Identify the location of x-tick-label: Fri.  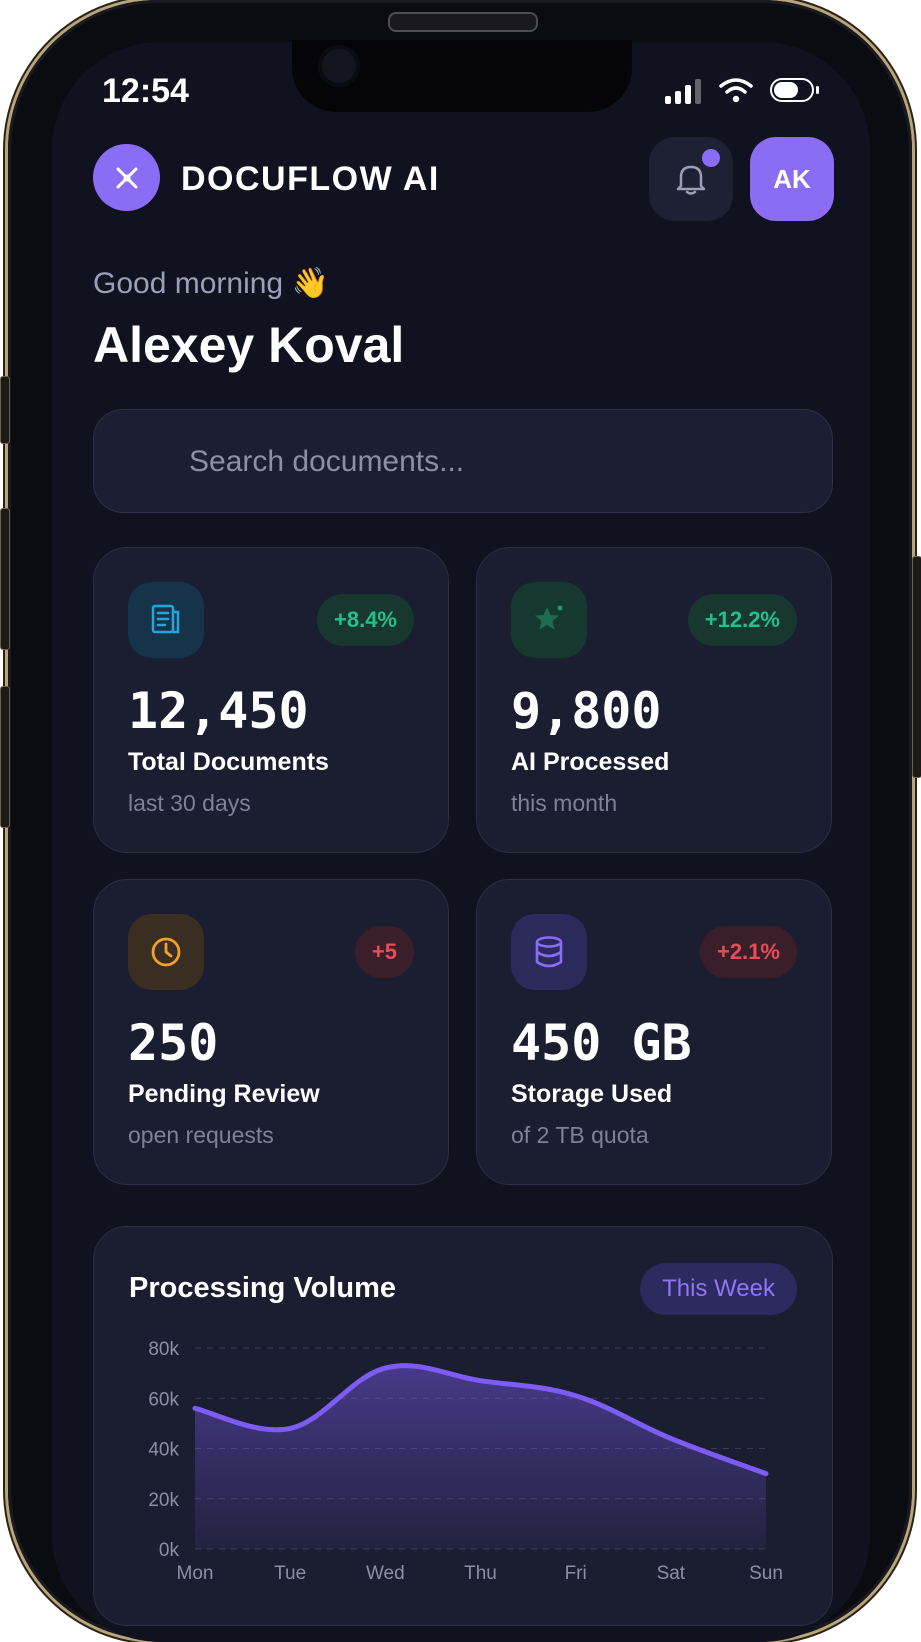
(576, 1573).